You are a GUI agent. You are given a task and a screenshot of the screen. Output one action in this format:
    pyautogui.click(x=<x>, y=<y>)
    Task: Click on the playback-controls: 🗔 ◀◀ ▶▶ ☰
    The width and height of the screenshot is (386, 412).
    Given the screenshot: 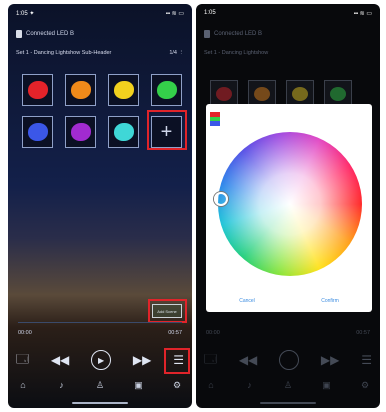 What is the action you would take?
    pyautogui.click(x=288, y=360)
    